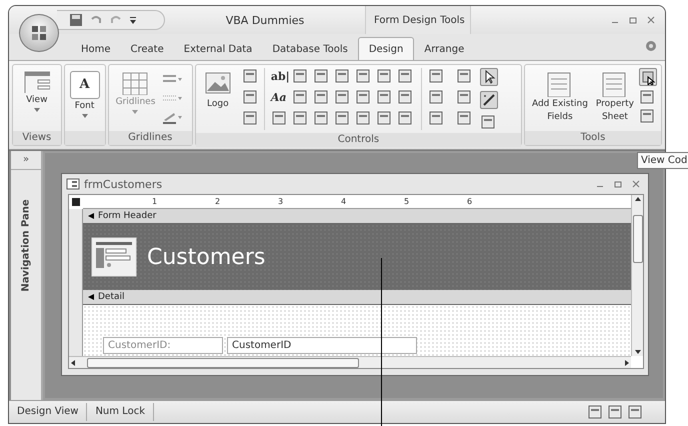 The height and width of the screenshot is (426, 688). What do you see at coordinates (444, 49) in the screenshot?
I see `ribbon-tab: Arrange` at bounding box center [444, 49].